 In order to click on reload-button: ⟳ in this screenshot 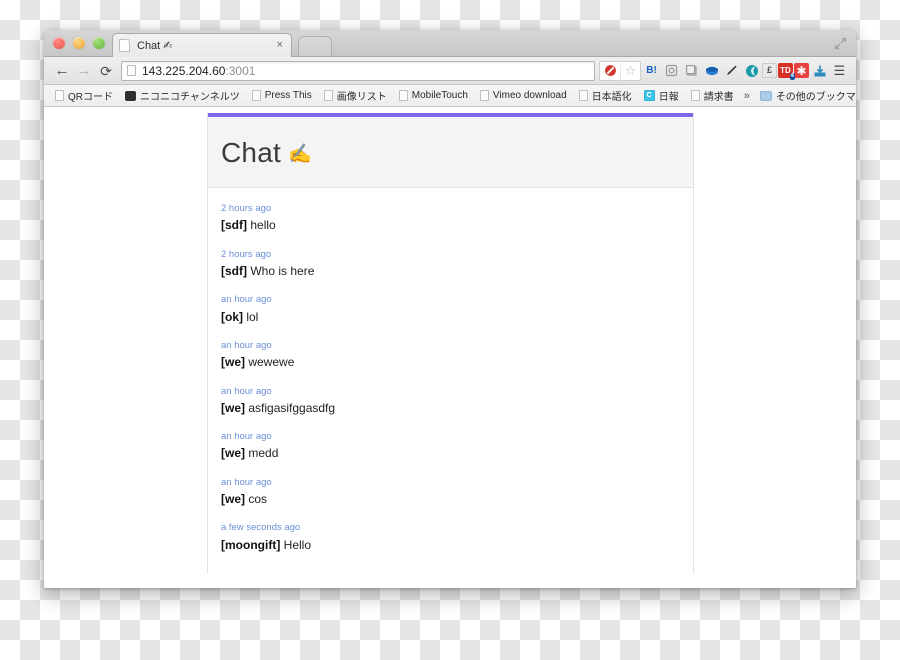, I will do `click(106, 71)`.